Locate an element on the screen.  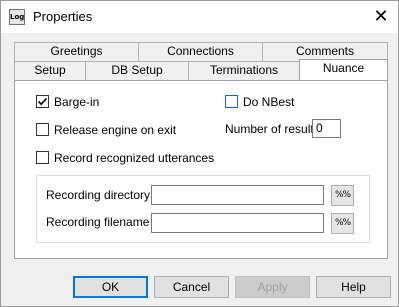
release-engine-checkbox is located at coordinates (42, 129).